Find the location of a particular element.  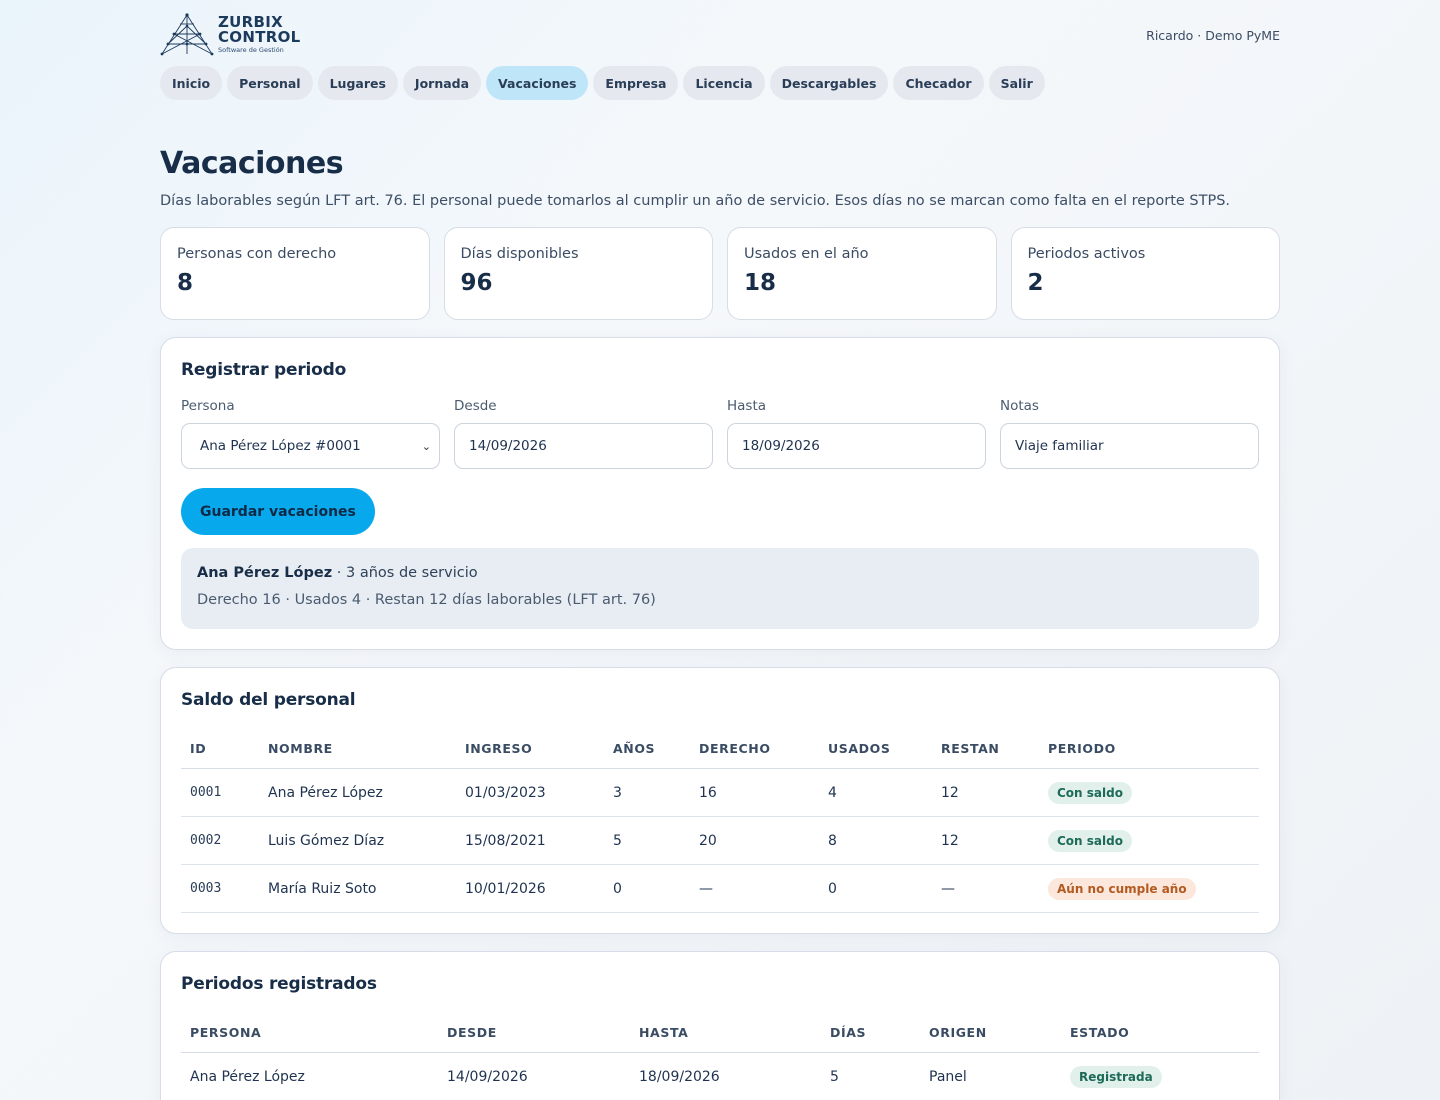

brand-logo: ZURBIX CONTROL Software de Gestión is located at coordinates (230, 34).